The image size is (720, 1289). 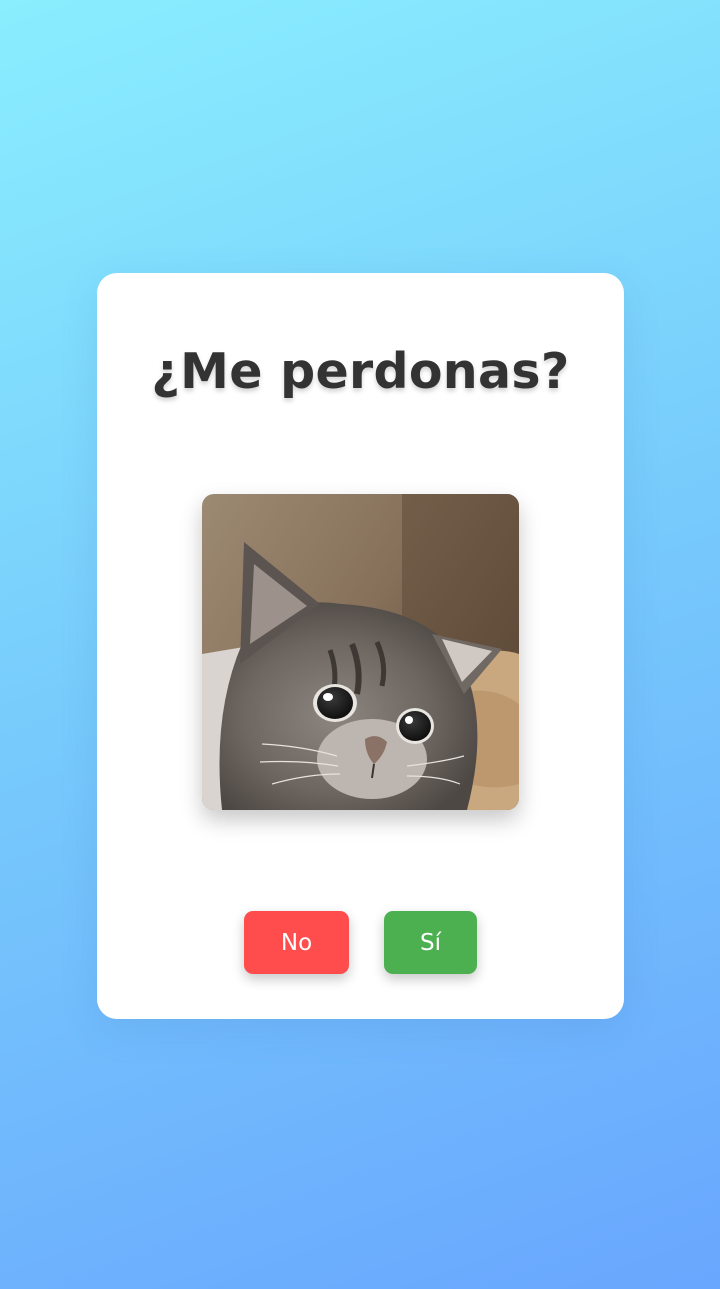 I want to click on kitten-illustration, so click(x=360, y=652).